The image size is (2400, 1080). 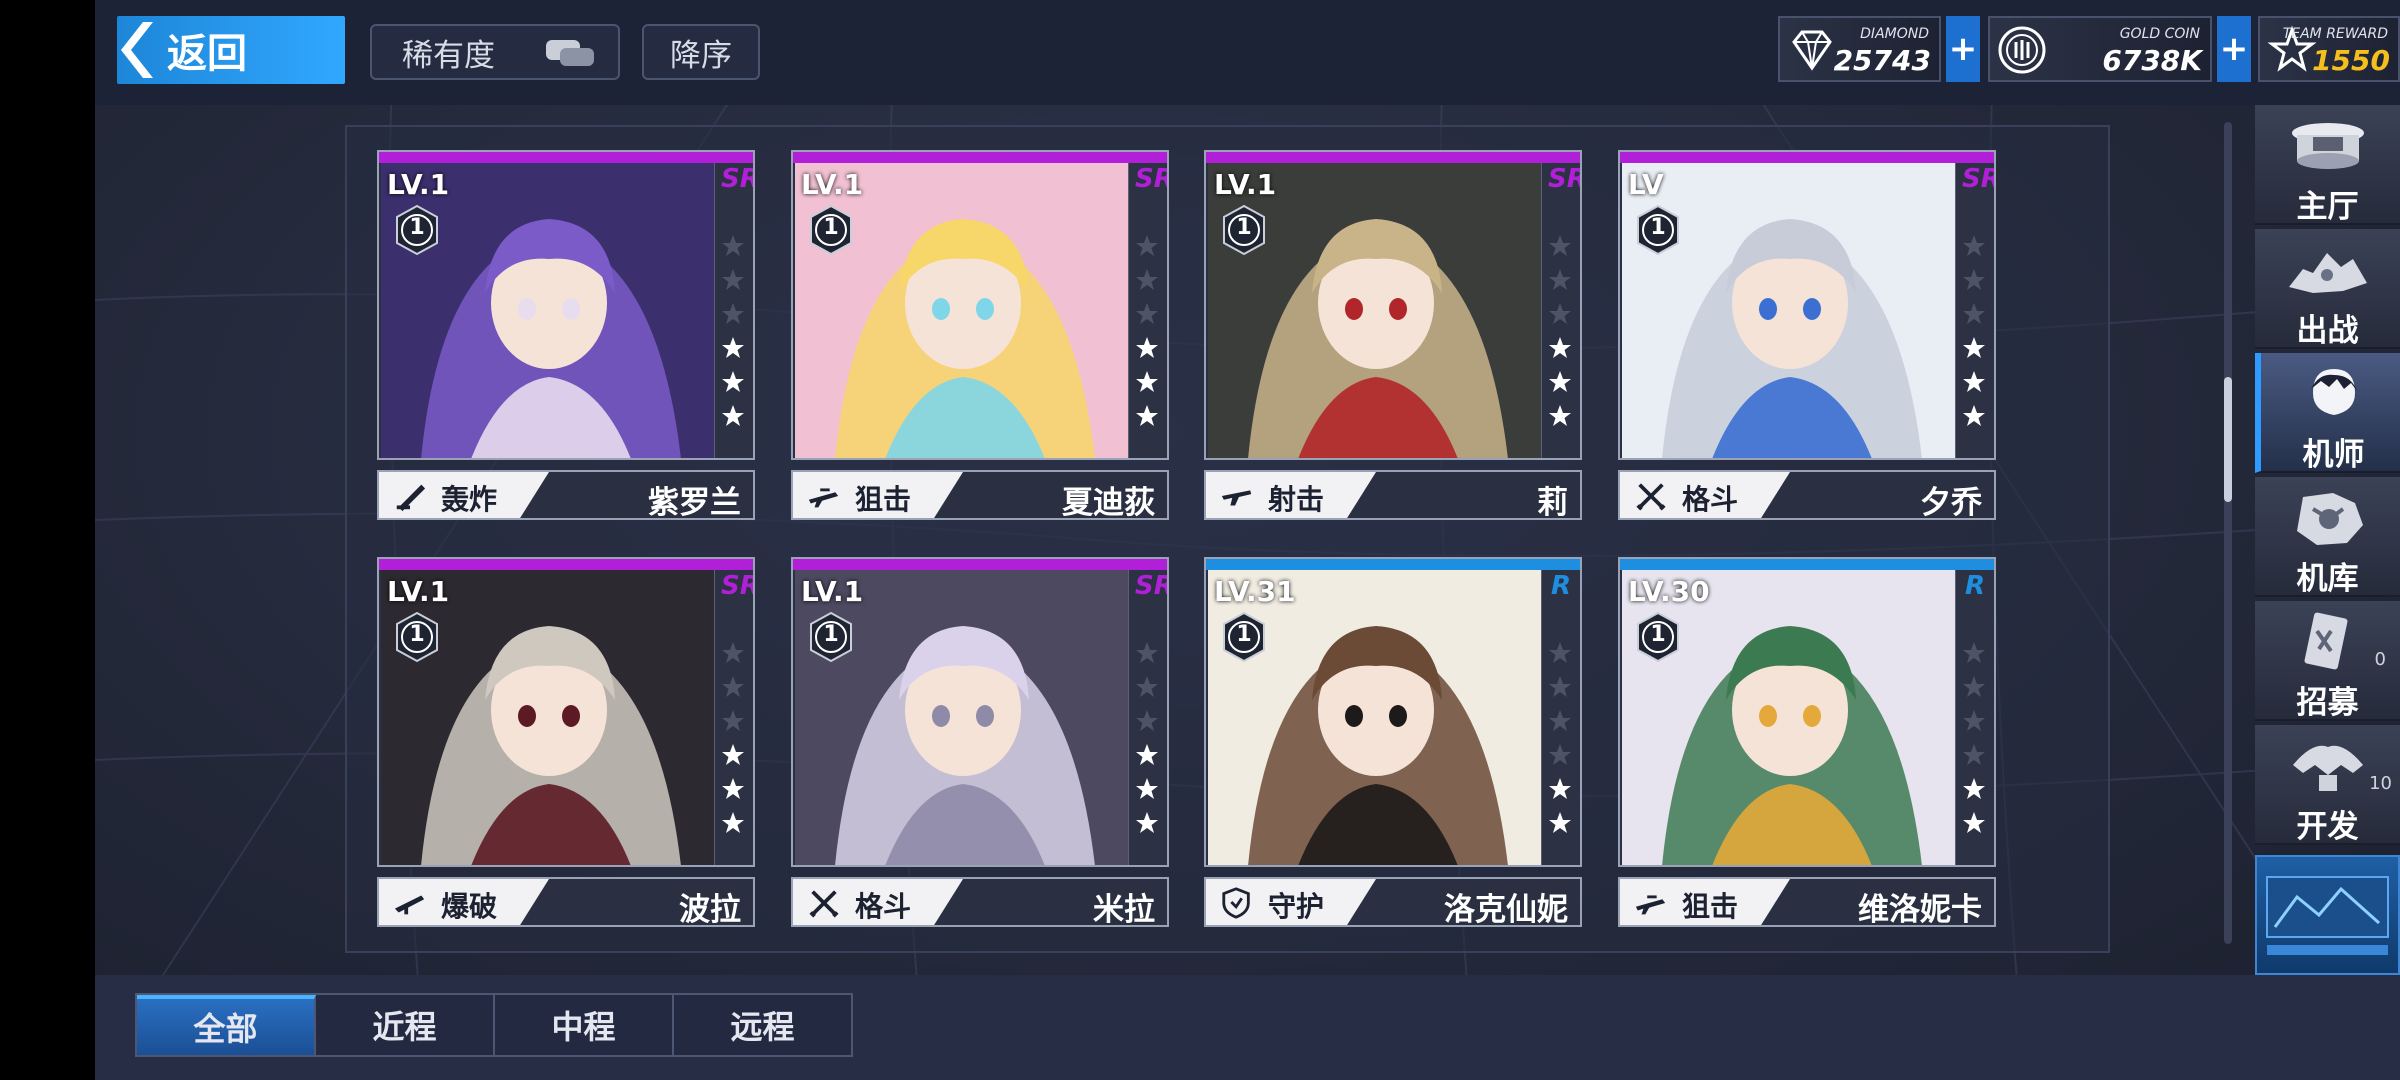 I want to click on pilot-card: SR LV.1 1 狙击 夏迪荻, so click(x=980, y=343).